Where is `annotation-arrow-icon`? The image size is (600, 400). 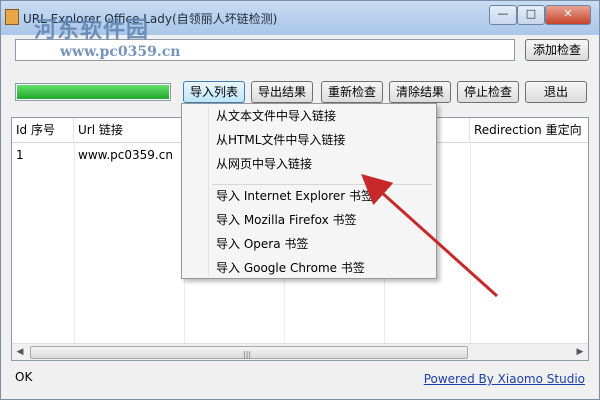 annotation-arrow-icon is located at coordinates (430, 235).